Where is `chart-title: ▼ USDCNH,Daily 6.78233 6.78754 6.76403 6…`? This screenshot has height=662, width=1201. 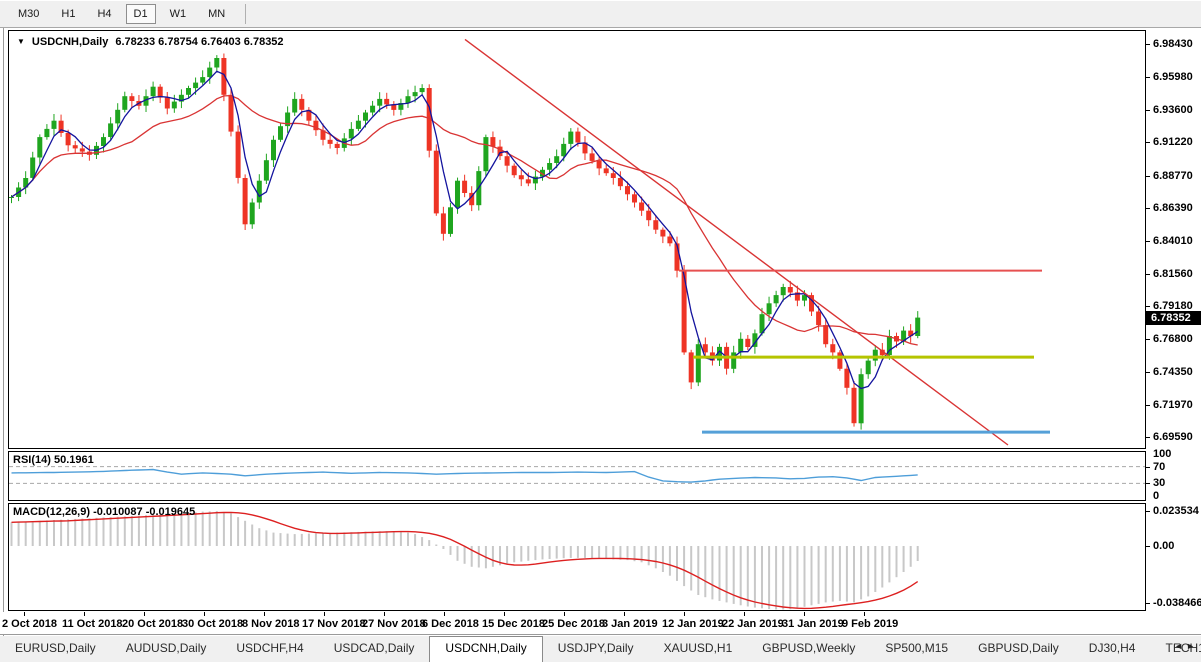 chart-title: ▼ USDCNH,Daily 6.78233 6.78754 6.76403 6… is located at coordinates (150, 42).